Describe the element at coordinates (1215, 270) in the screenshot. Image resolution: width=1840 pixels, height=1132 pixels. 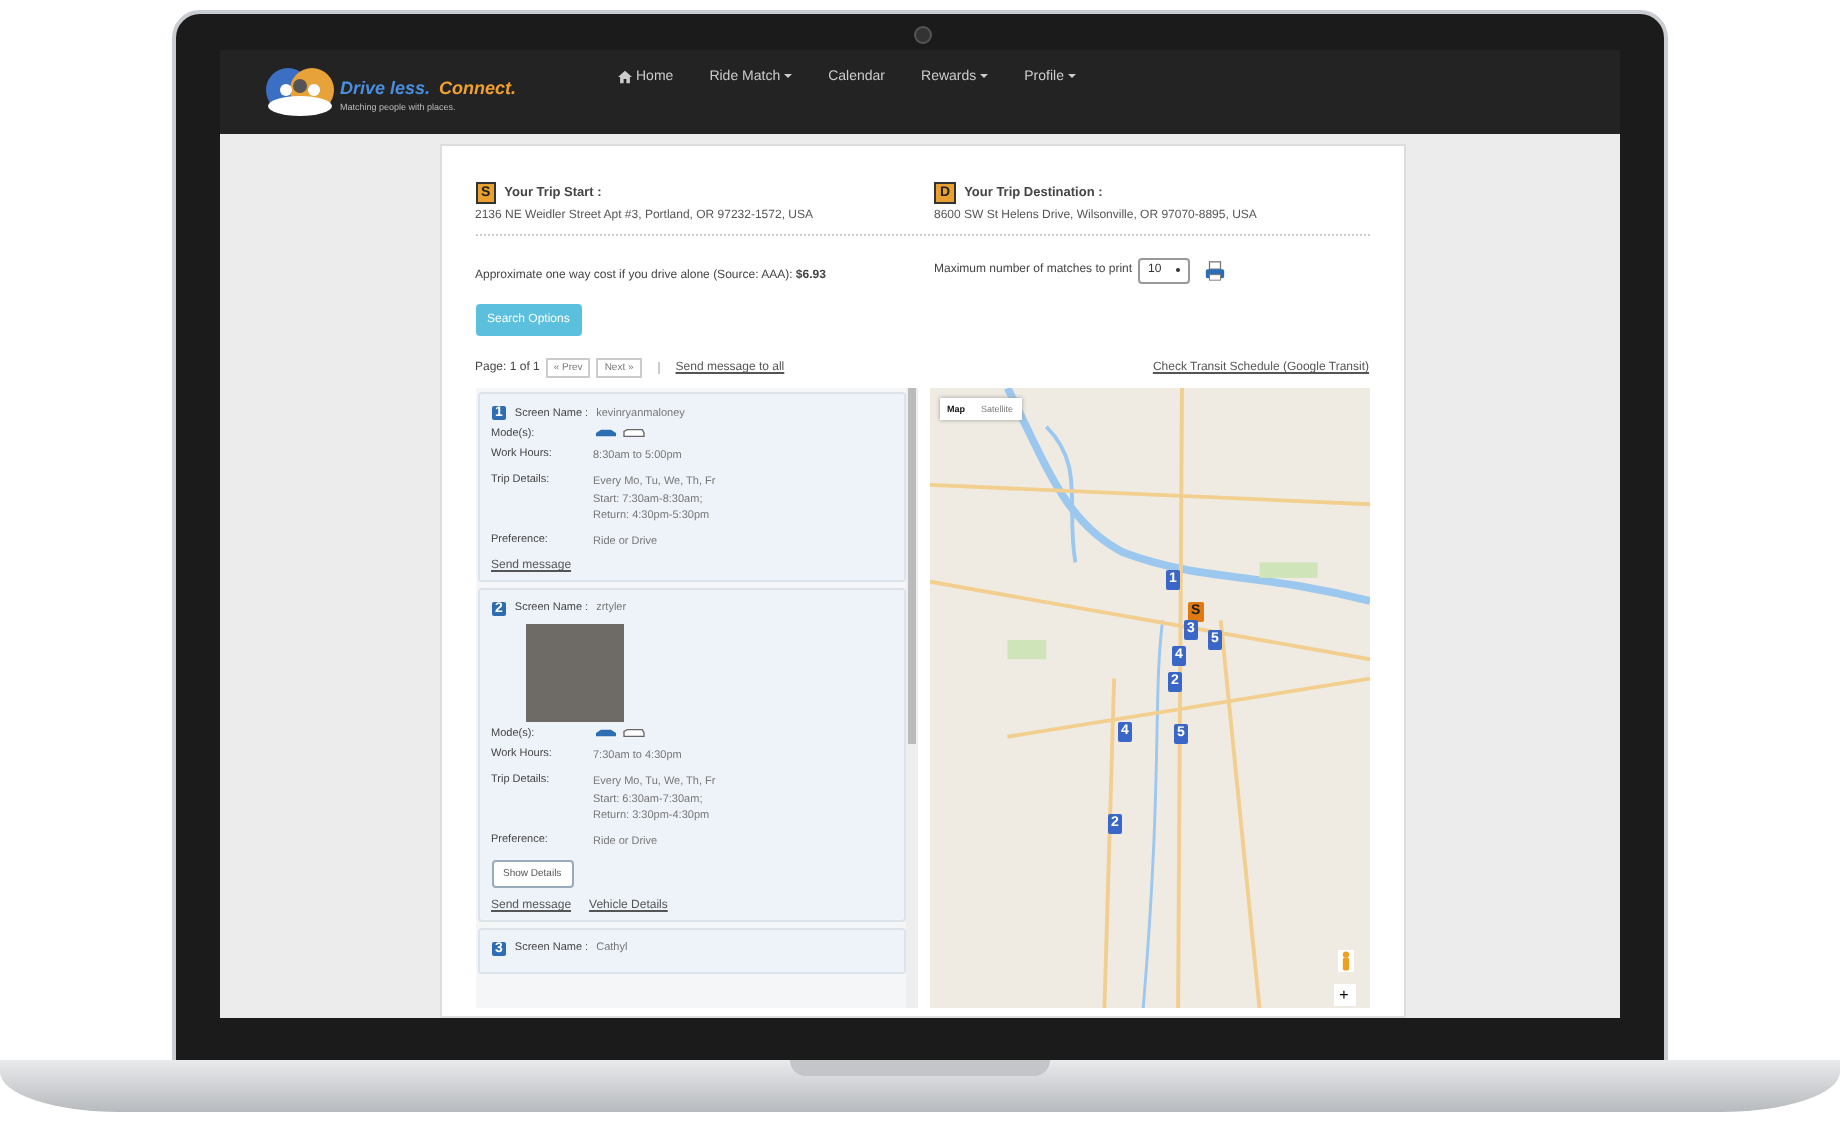
I see `printer-icon` at that location.